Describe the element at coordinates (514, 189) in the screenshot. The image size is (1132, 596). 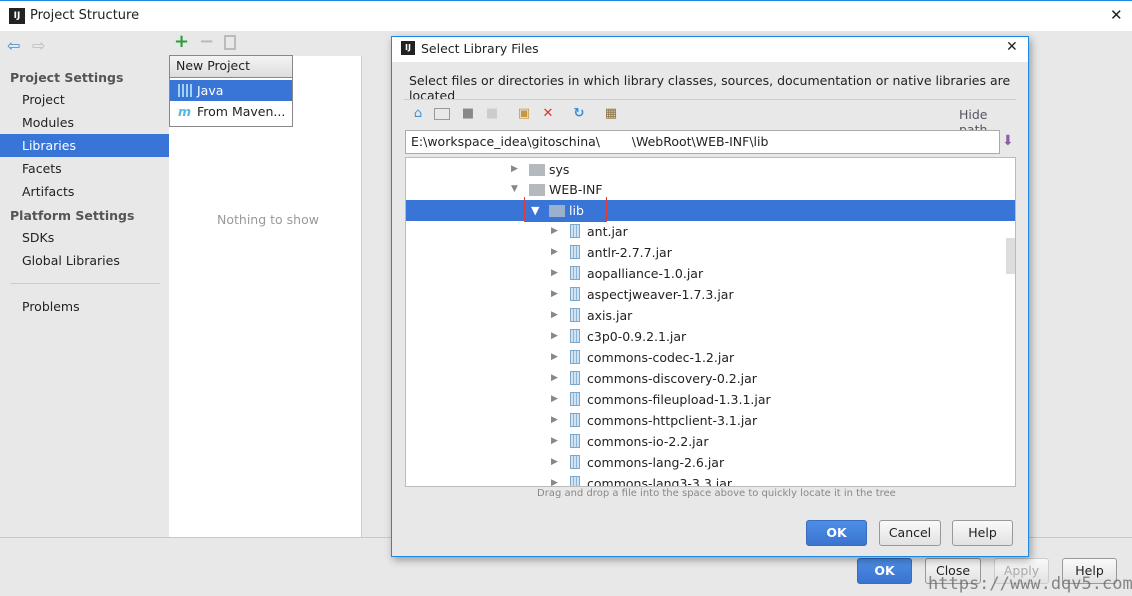
I see `expand-down-icon: ▼` at that location.